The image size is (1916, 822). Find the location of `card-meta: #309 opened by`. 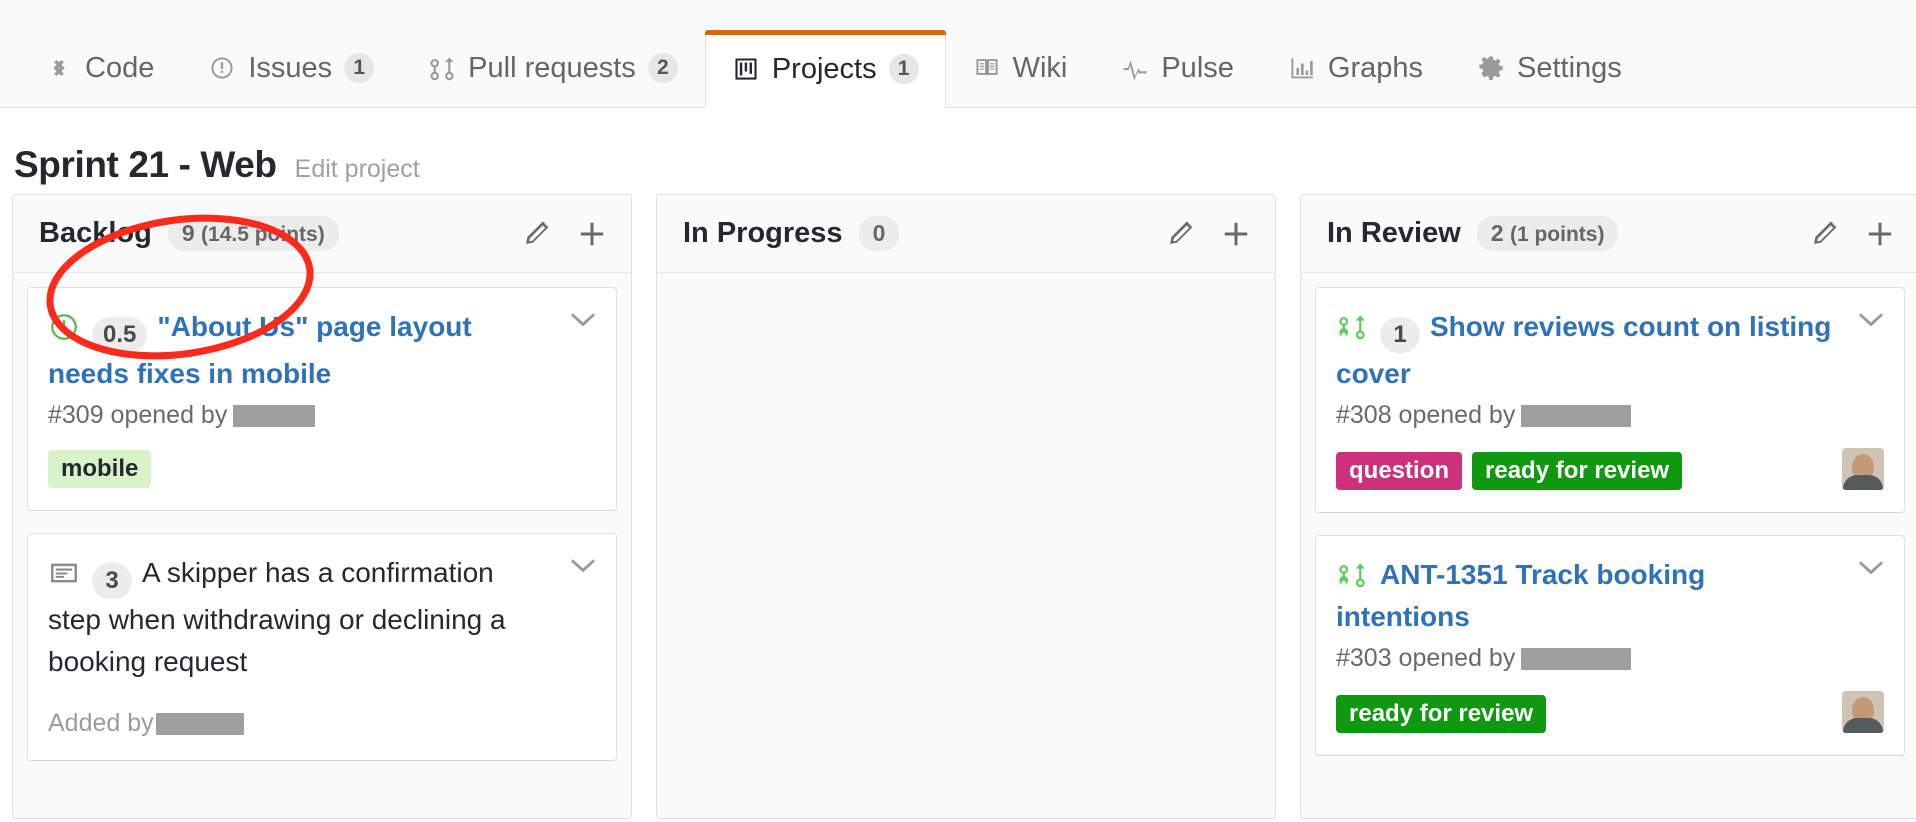

card-meta: #309 opened by is located at coordinates (322, 415).